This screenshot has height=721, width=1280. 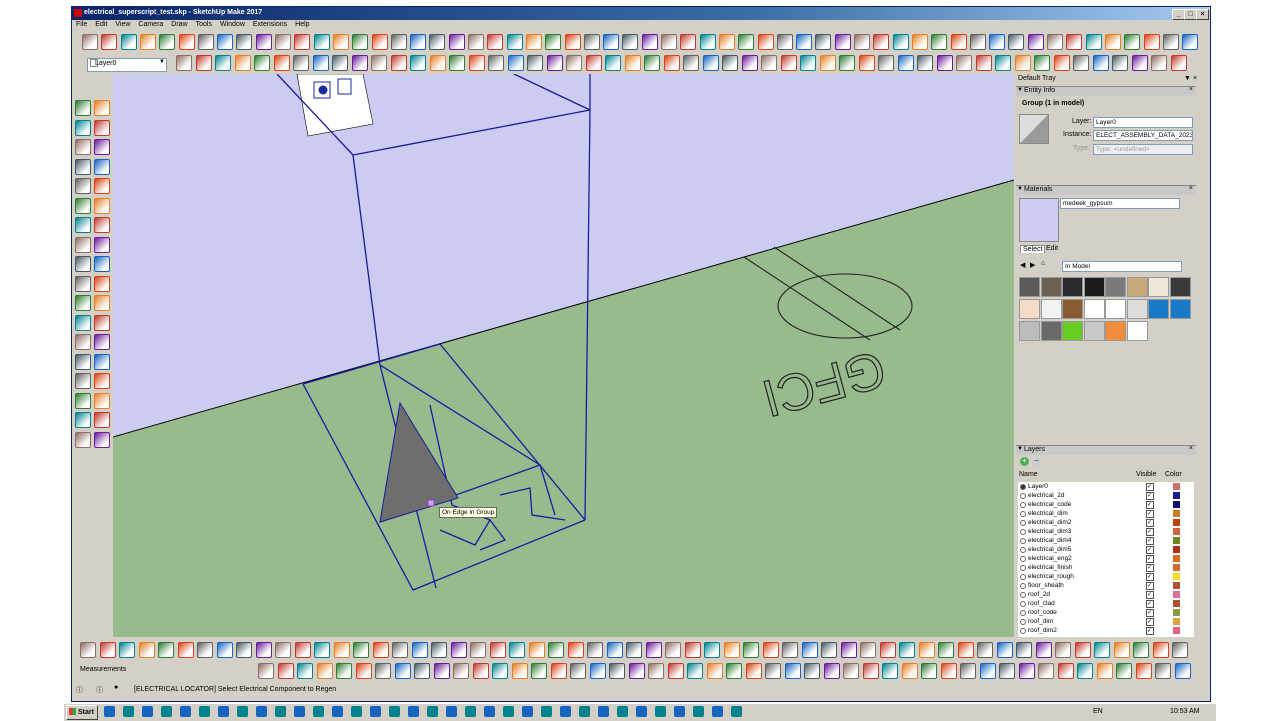 I want to click on forward-arrow-icon: ▶, so click(x=1032, y=265).